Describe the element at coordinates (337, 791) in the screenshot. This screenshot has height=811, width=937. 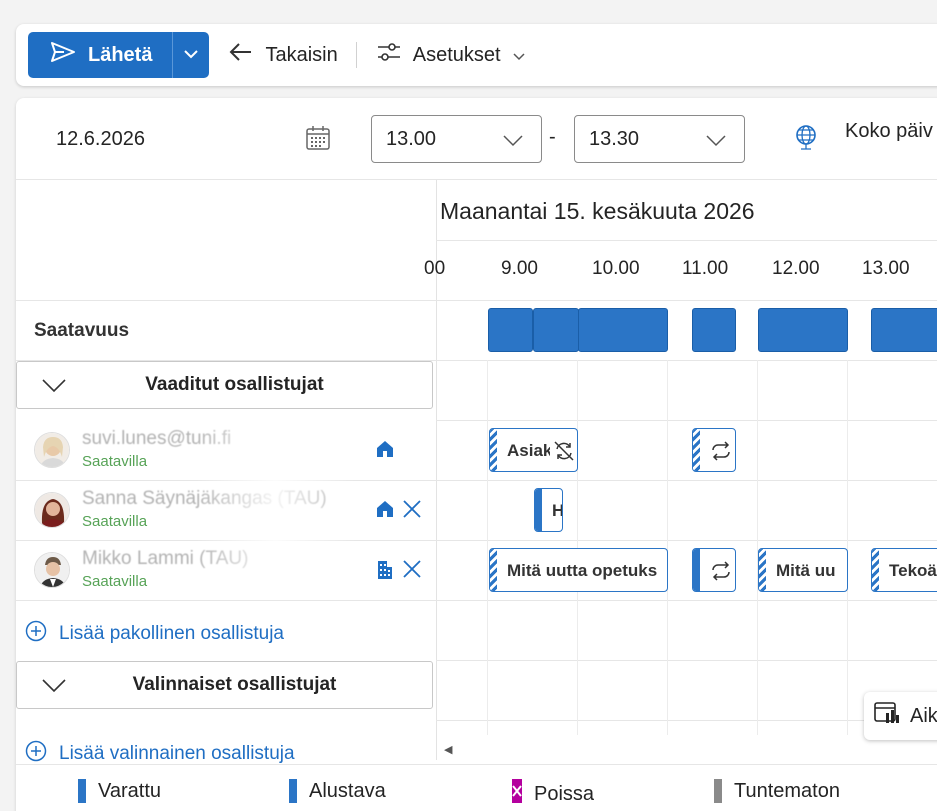
I see `legend-item: Alustava` at that location.